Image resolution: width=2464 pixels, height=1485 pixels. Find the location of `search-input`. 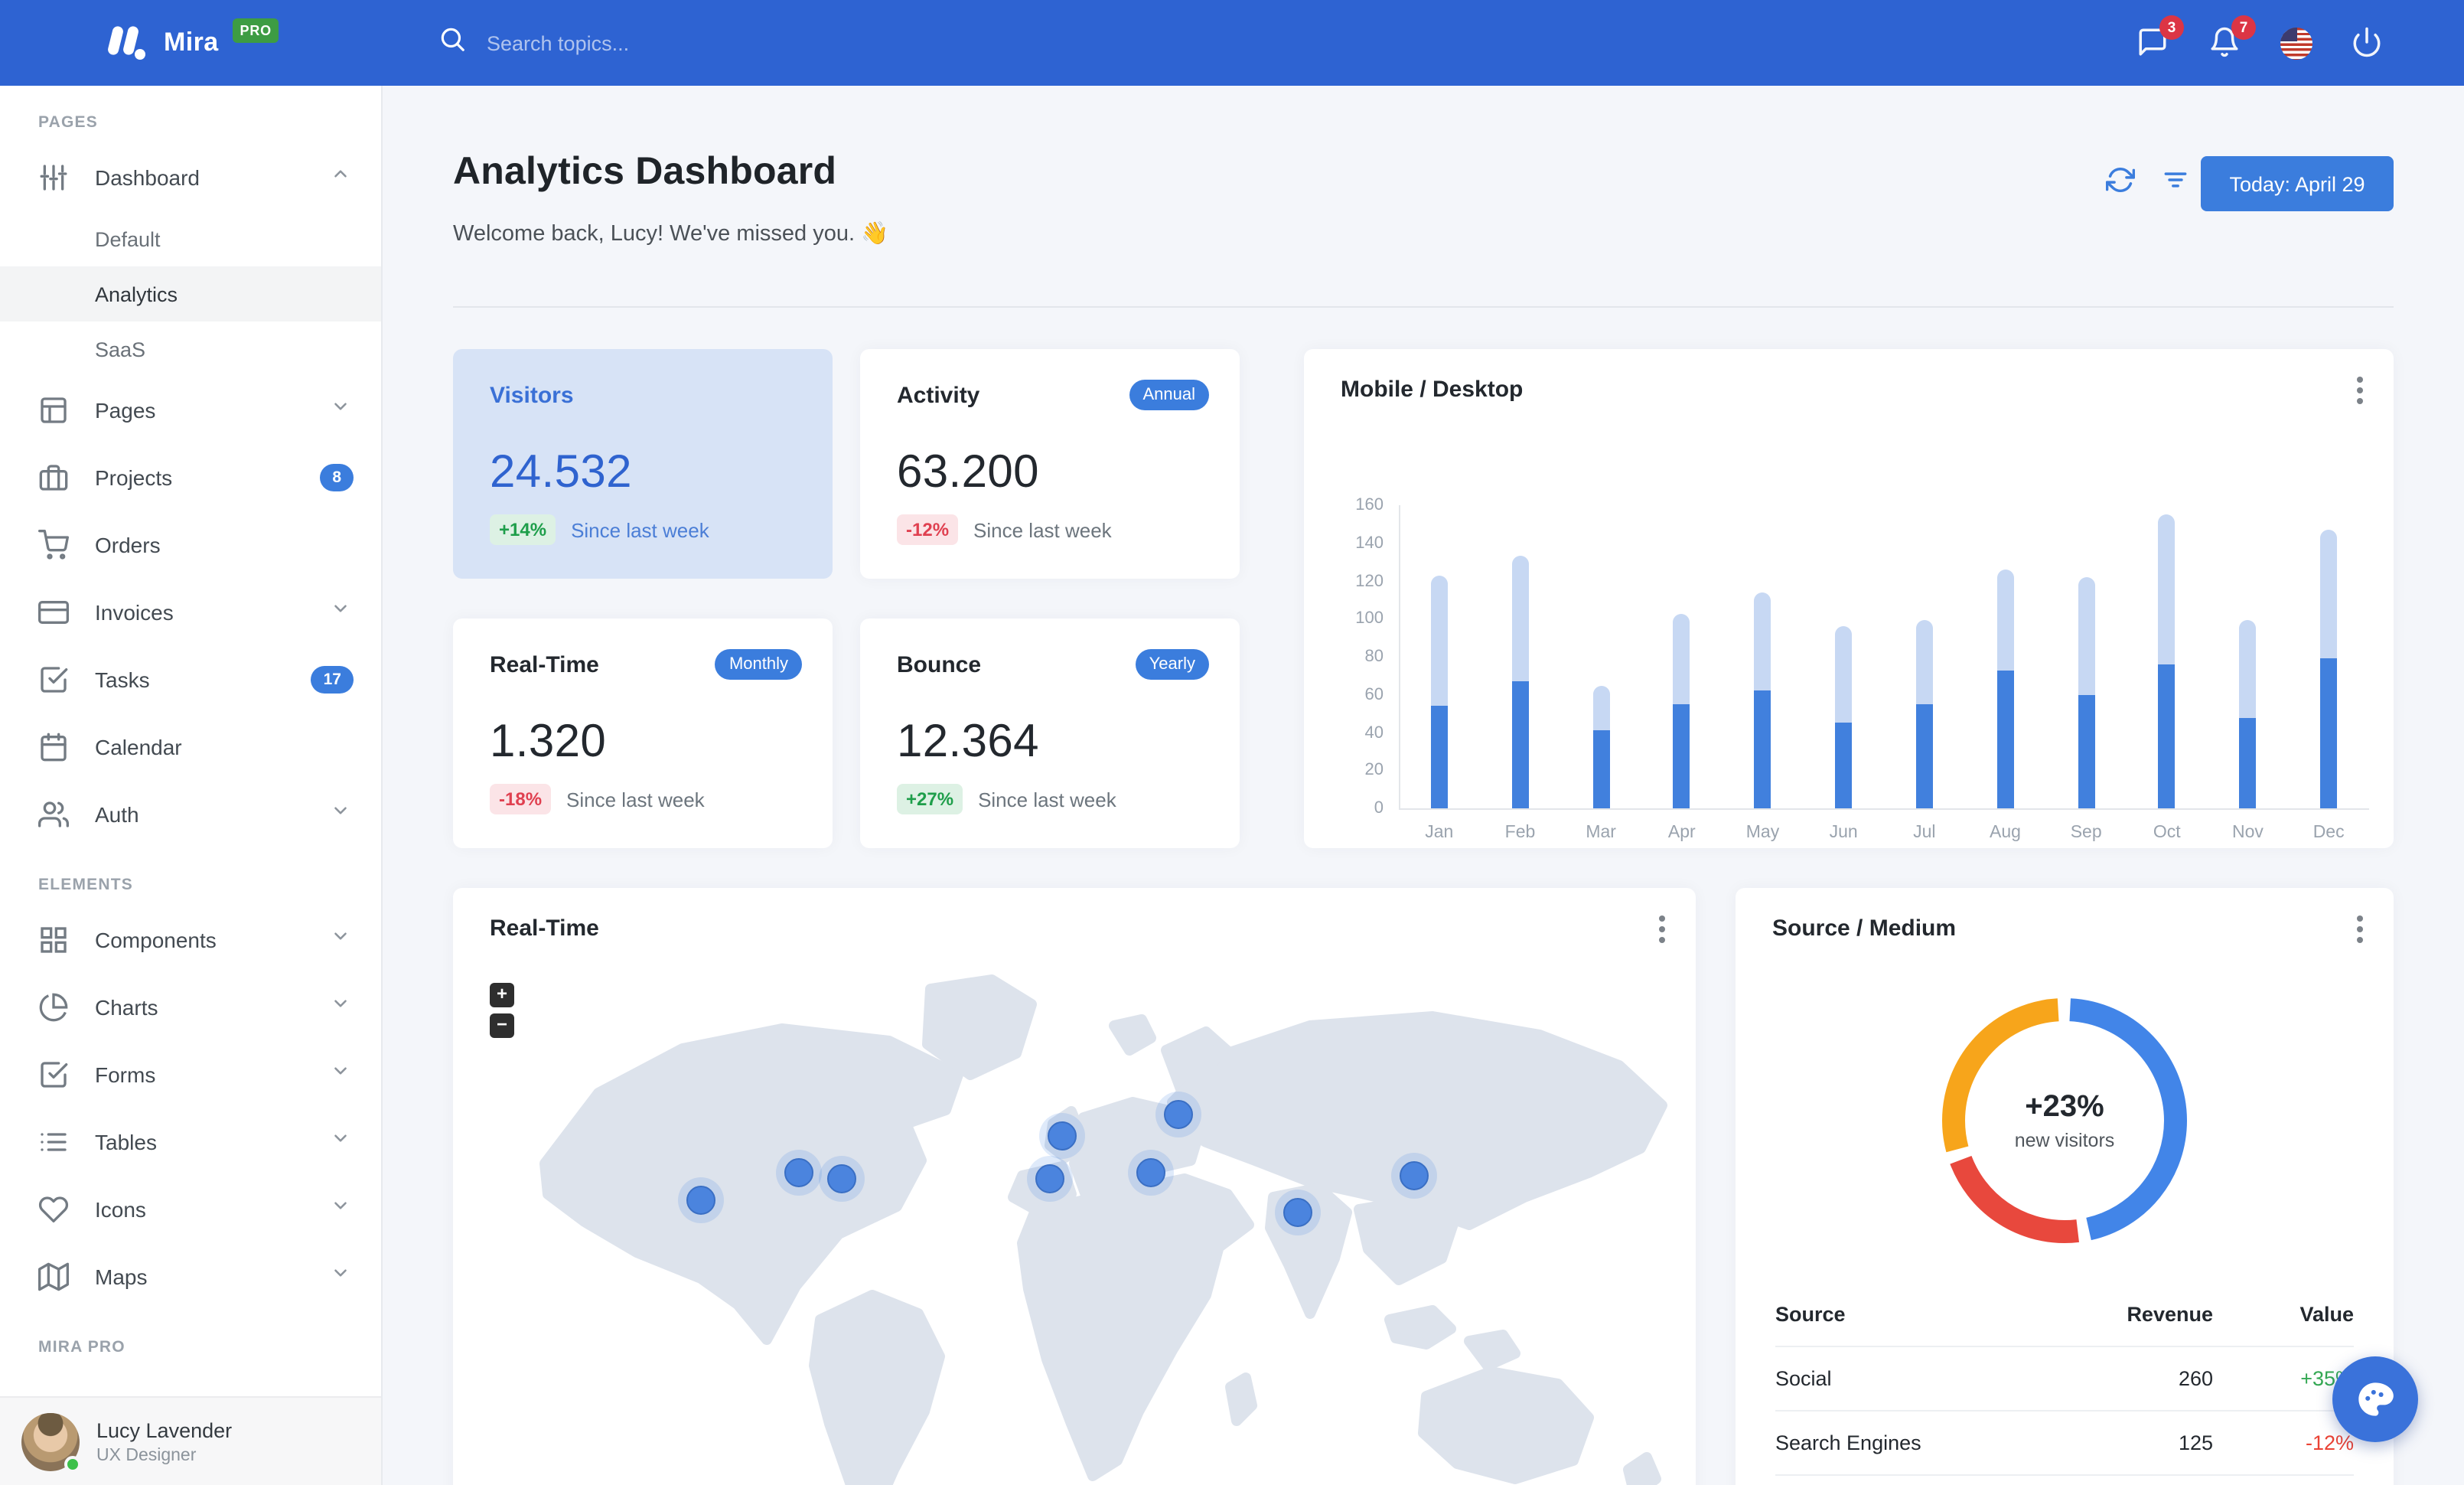

search-input is located at coordinates (655, 42).